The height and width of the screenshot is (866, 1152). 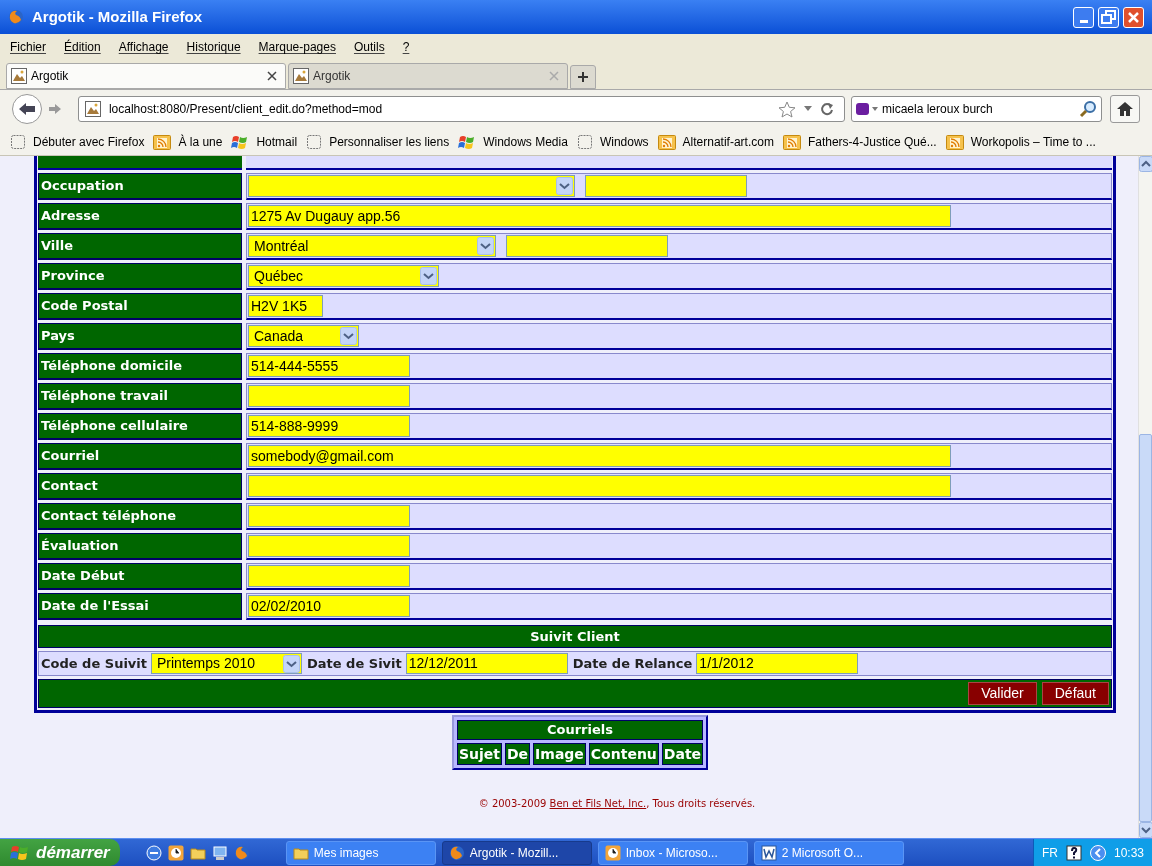 What do you see at coordinates (632, 663) in the screenshot?
I see `field-label: Date de Relance` at bounding box center [632, 663].